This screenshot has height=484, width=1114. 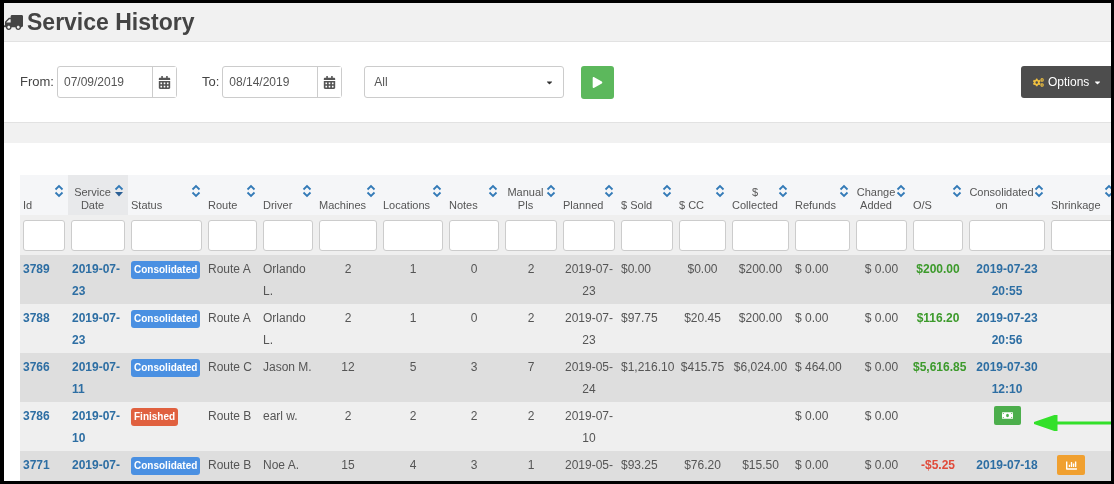 What do you see at coordinates (938, 318) in the screenshot?
I see `outstanding-amount: $116.20` at bounding box center [938, 318].